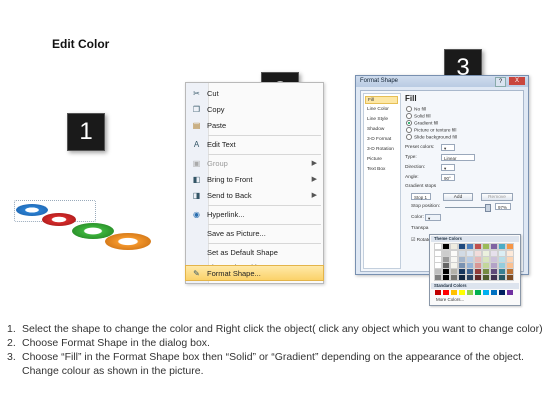 This screenshot has width=560, height=420. I want to click on nav-item-line-color: Line Color, so click(381, 110).